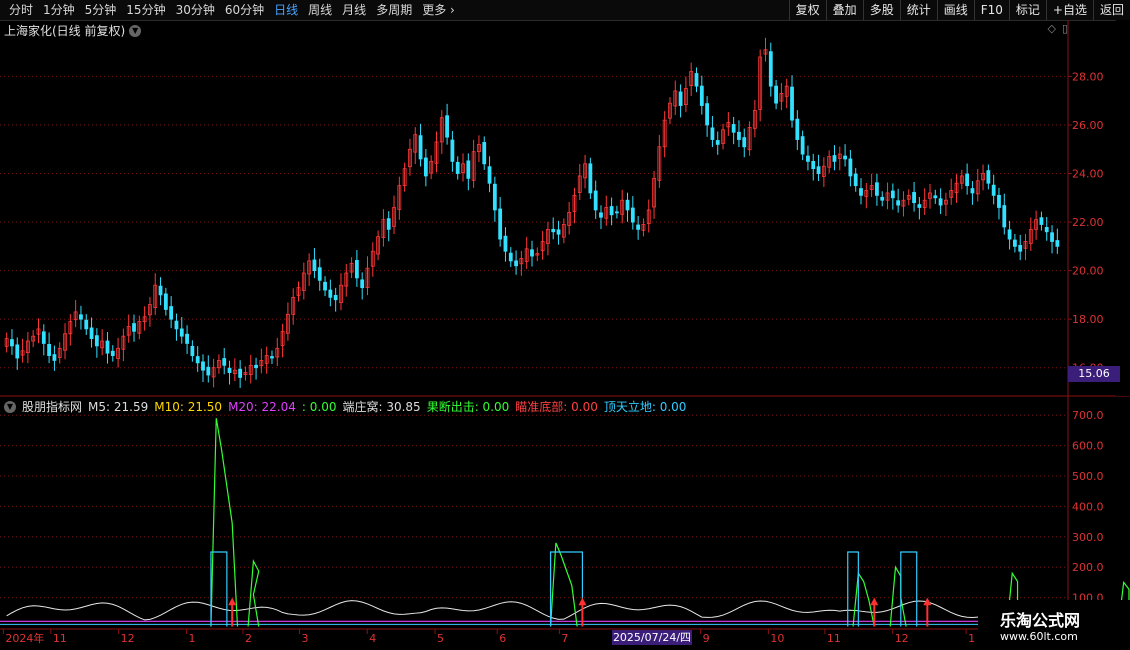  I want to click on x-tick-label: 2024年, so click(24, 638).